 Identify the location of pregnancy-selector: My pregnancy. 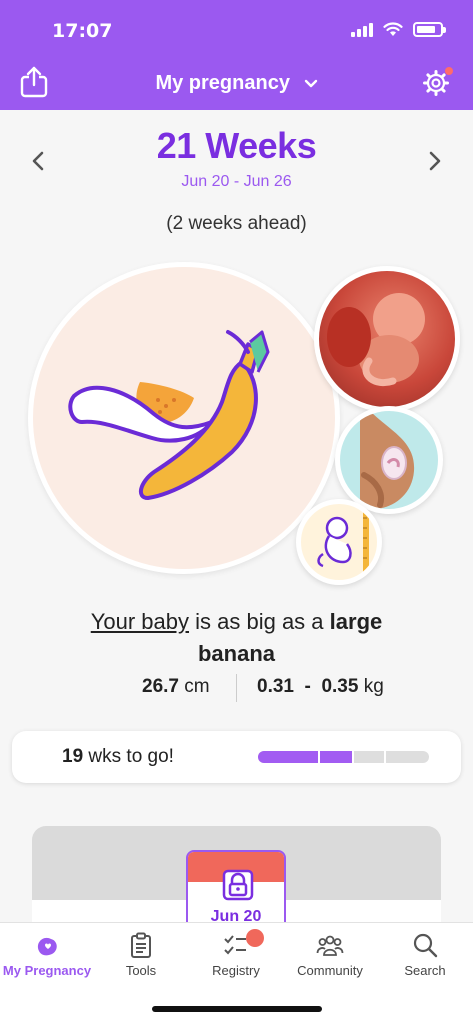
(236, 83).